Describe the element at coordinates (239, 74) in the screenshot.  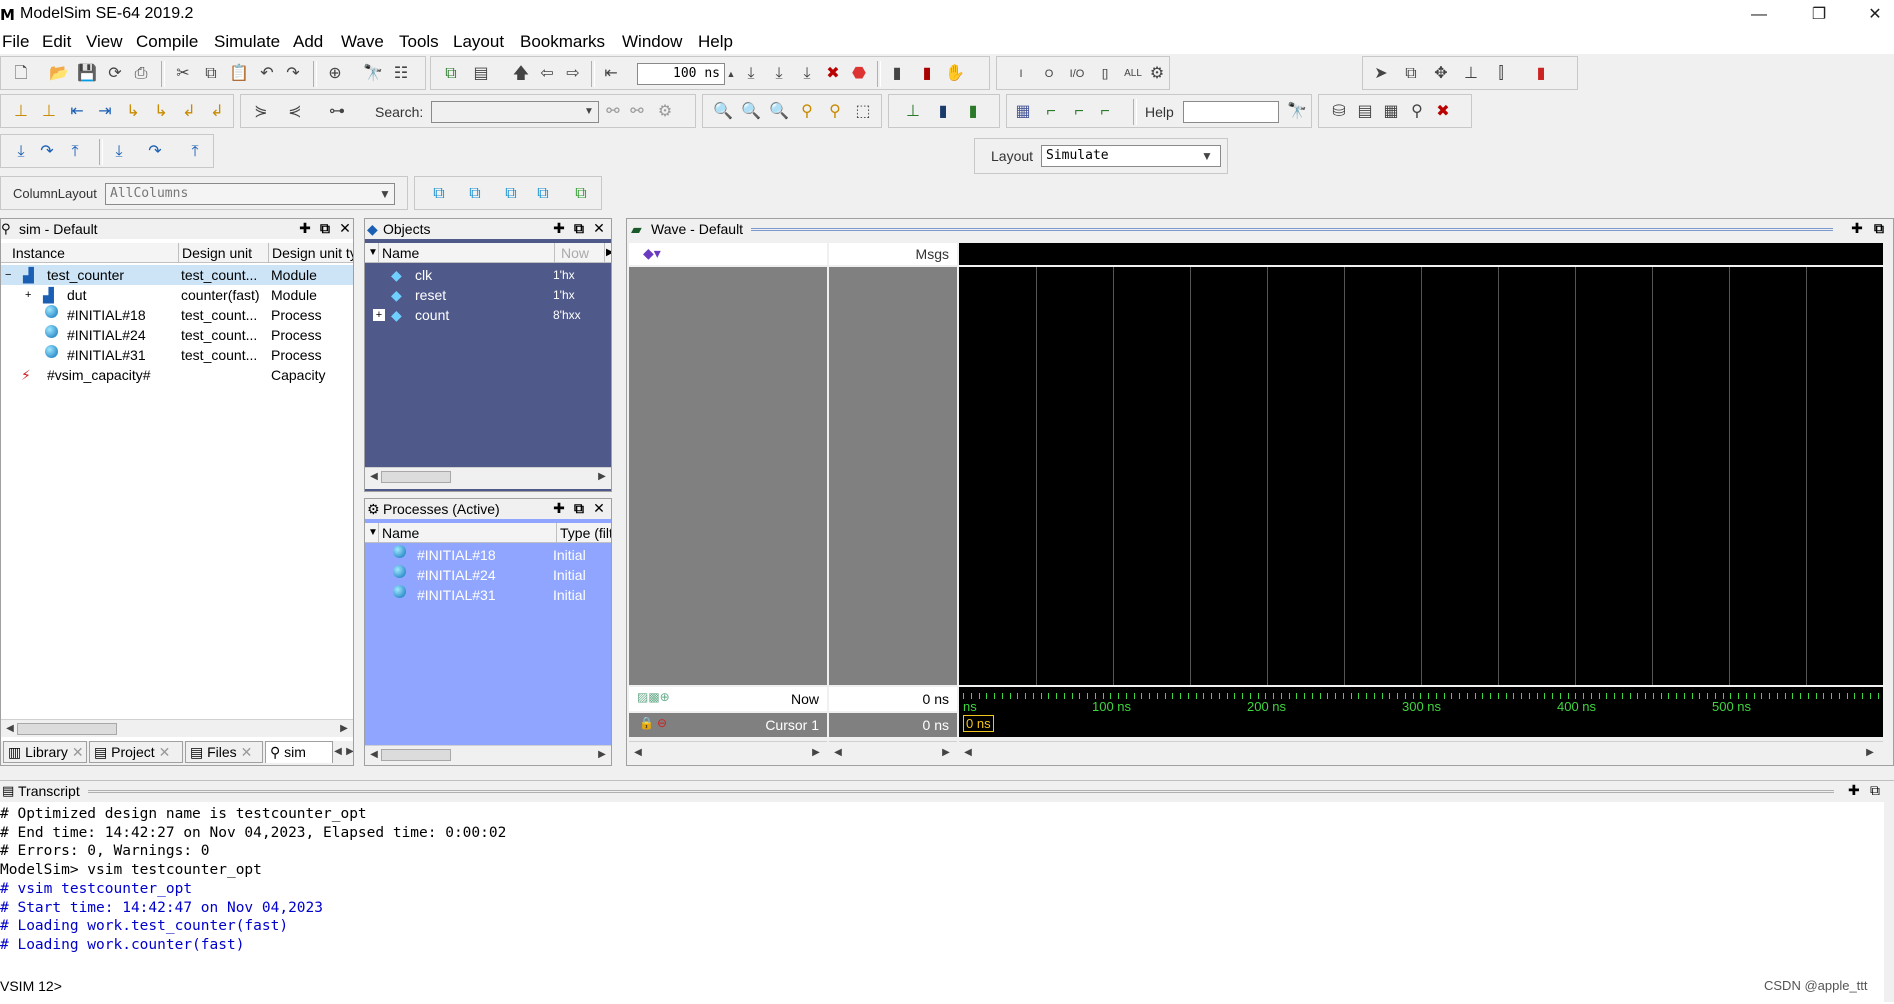
I see `paste-icon: 📋` at that location.